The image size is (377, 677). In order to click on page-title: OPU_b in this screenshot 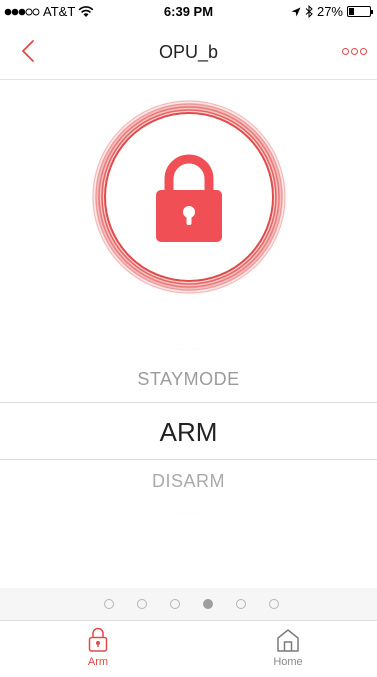, I will do `click(188, 52)`.